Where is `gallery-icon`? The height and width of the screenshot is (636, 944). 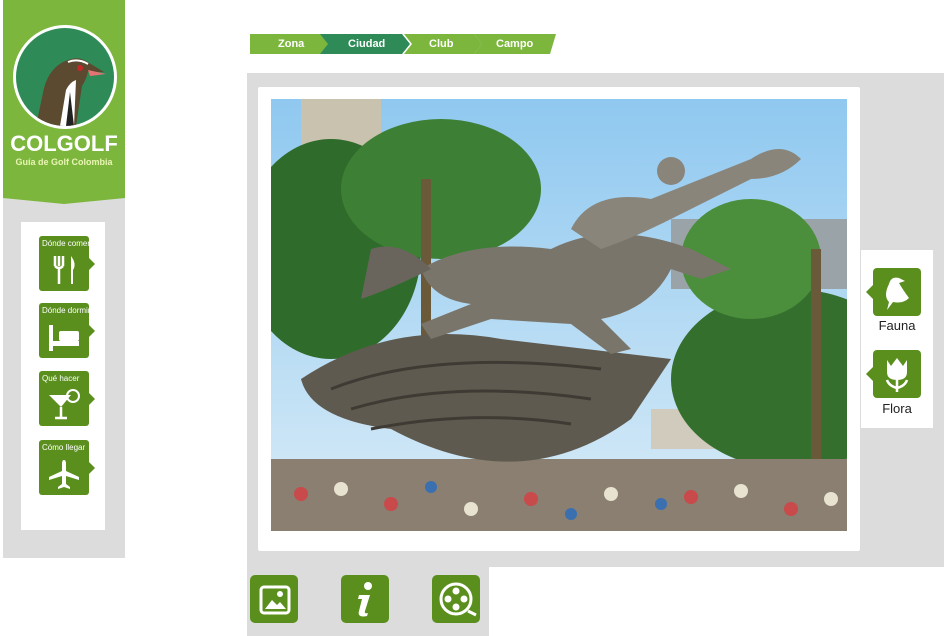
gallery-icon is located at coordinates (275, 600).